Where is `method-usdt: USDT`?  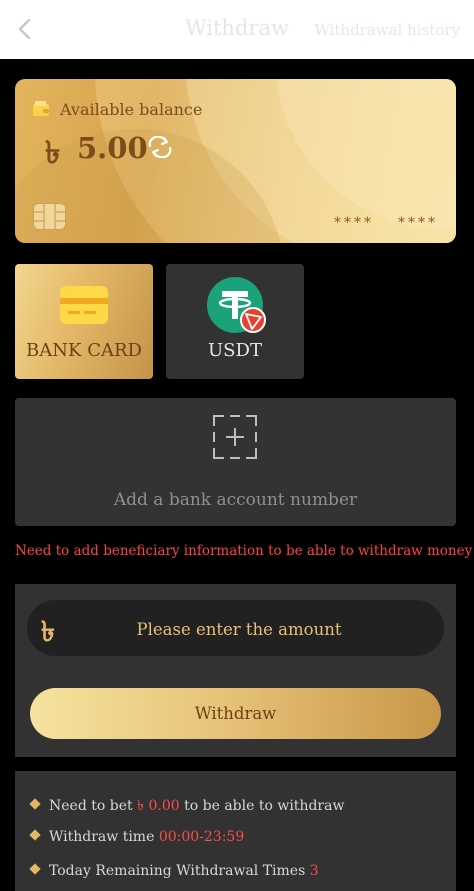 method-usdt: USDT is located at coordinates (235, 321).